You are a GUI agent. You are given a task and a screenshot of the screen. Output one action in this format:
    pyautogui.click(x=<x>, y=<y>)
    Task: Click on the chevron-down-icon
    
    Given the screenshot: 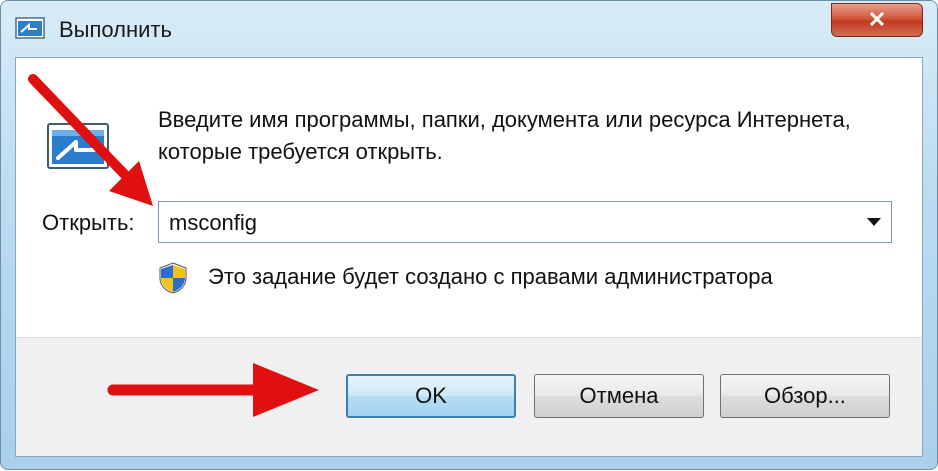 What is the action you would take?
    pyautogui.click(x=874, y=222)
    